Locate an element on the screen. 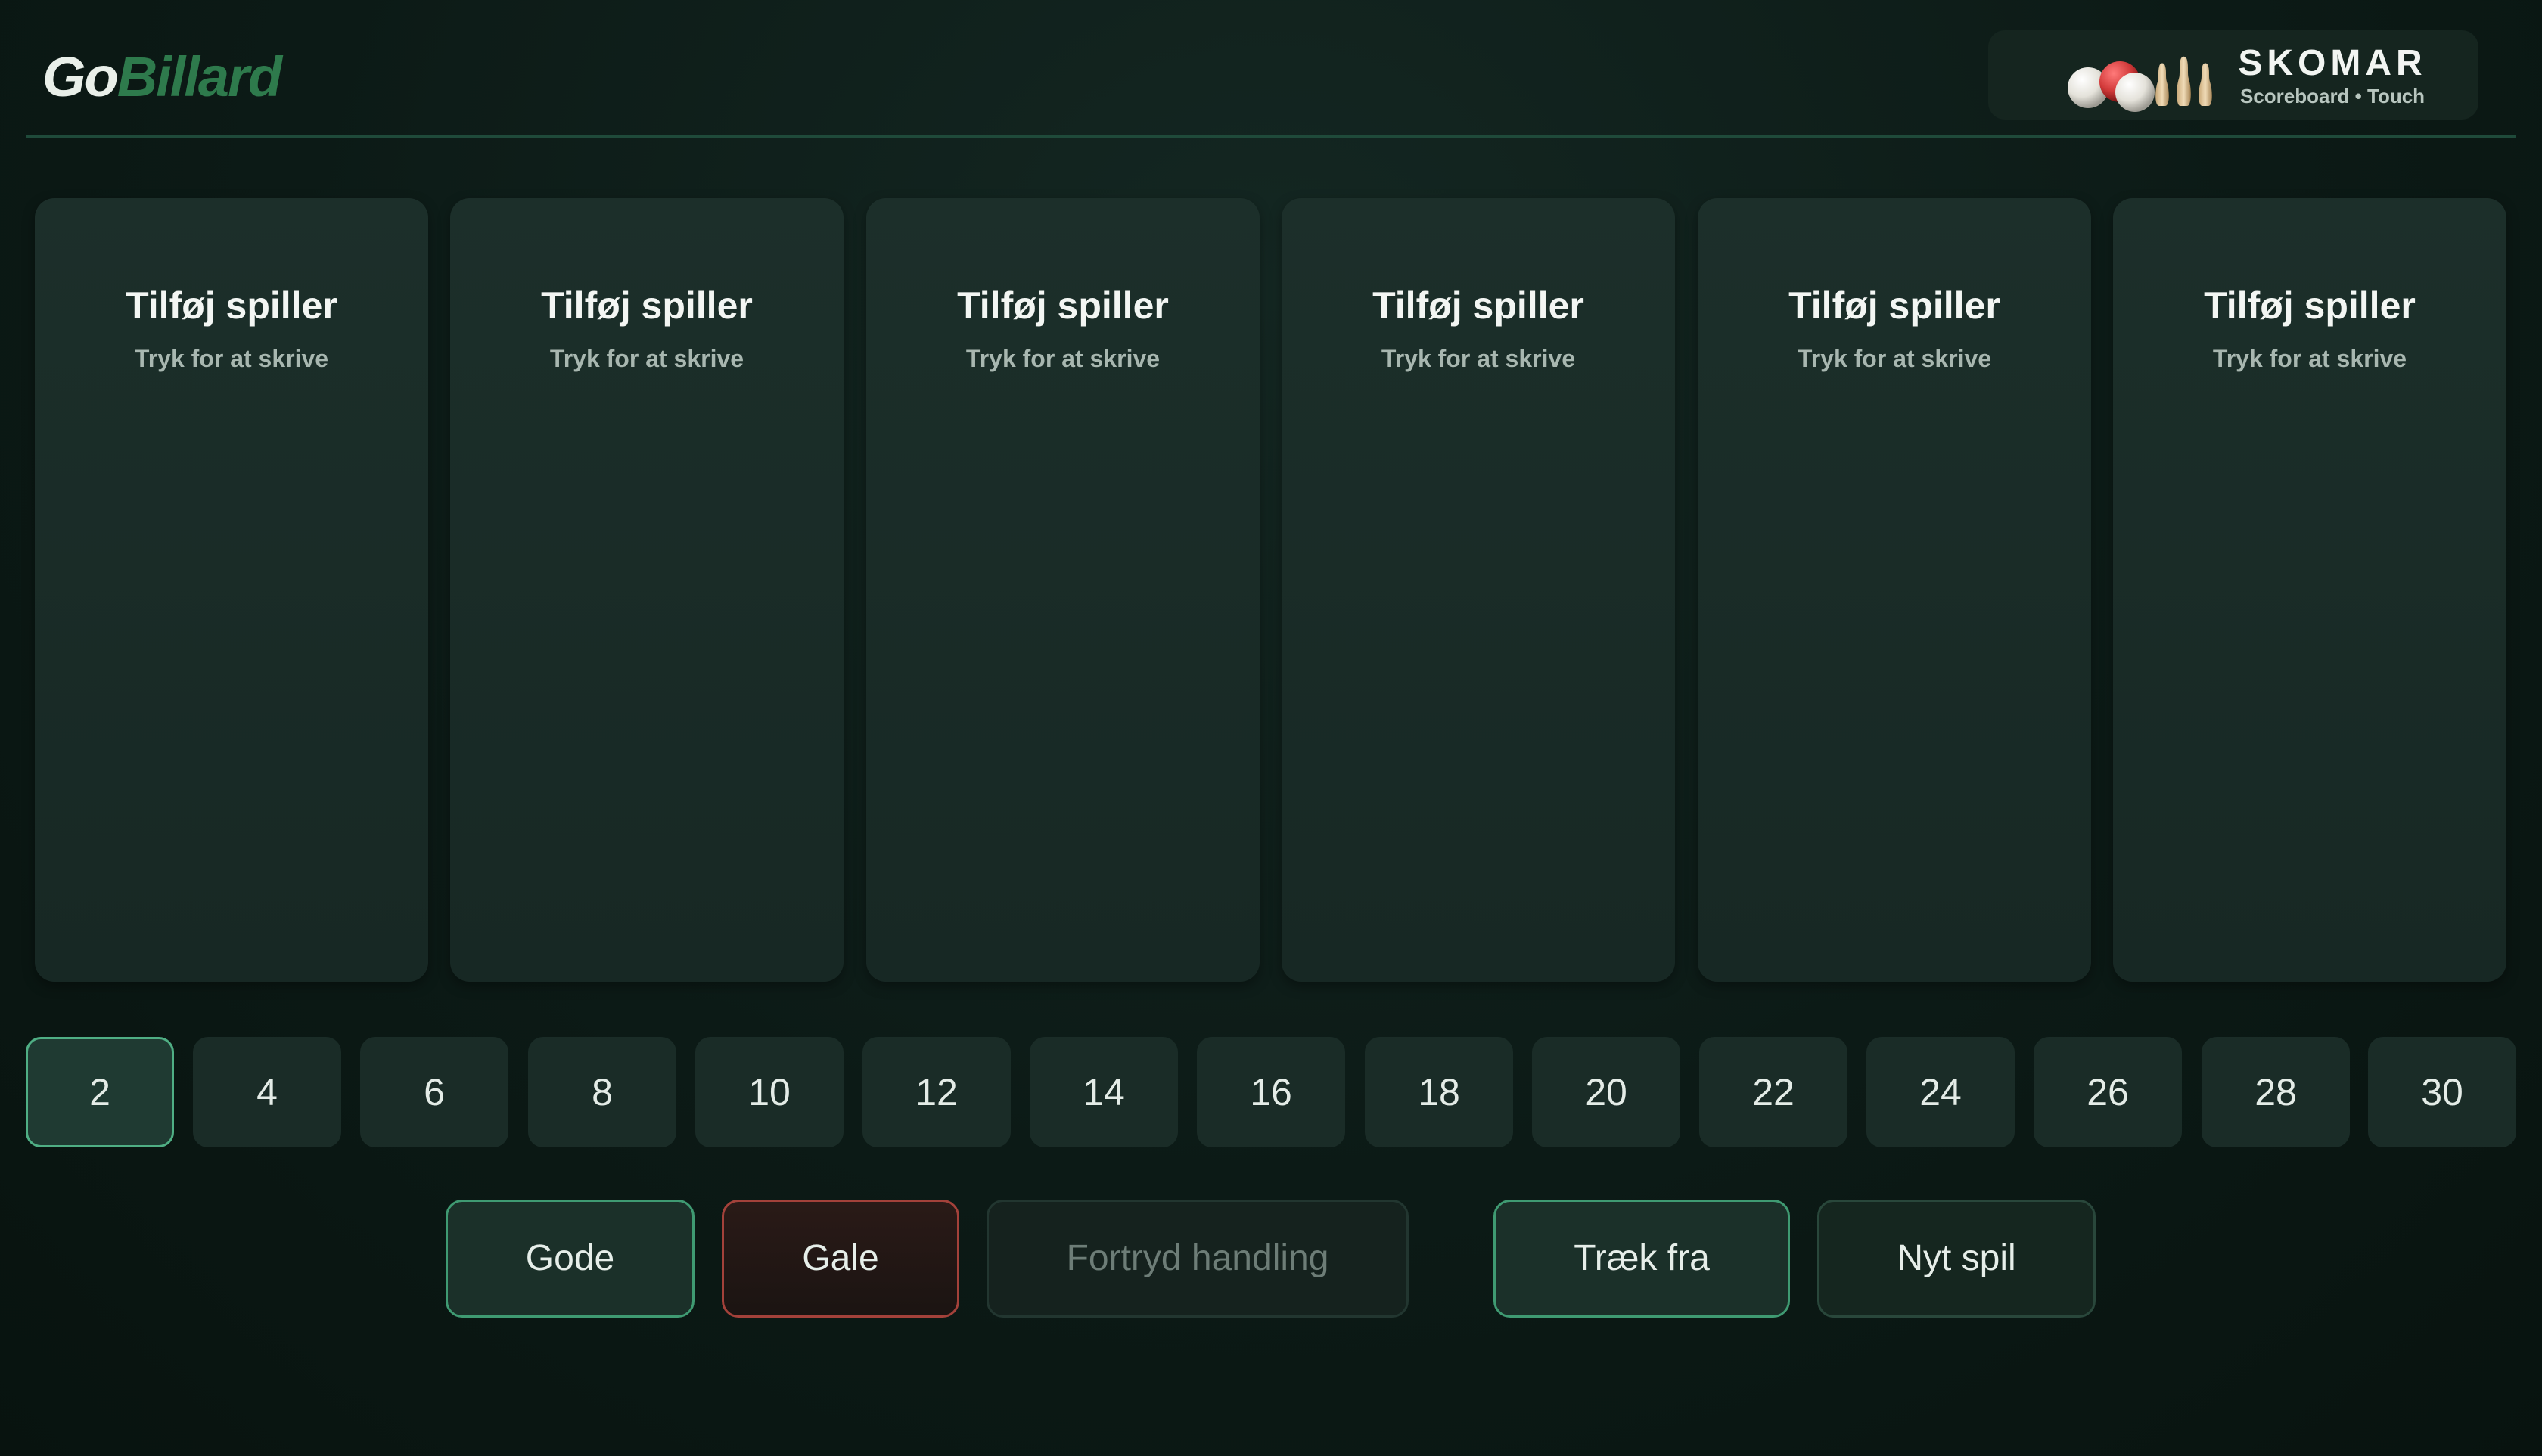  gode-button: Gode is located at coordinates (570, 1259).